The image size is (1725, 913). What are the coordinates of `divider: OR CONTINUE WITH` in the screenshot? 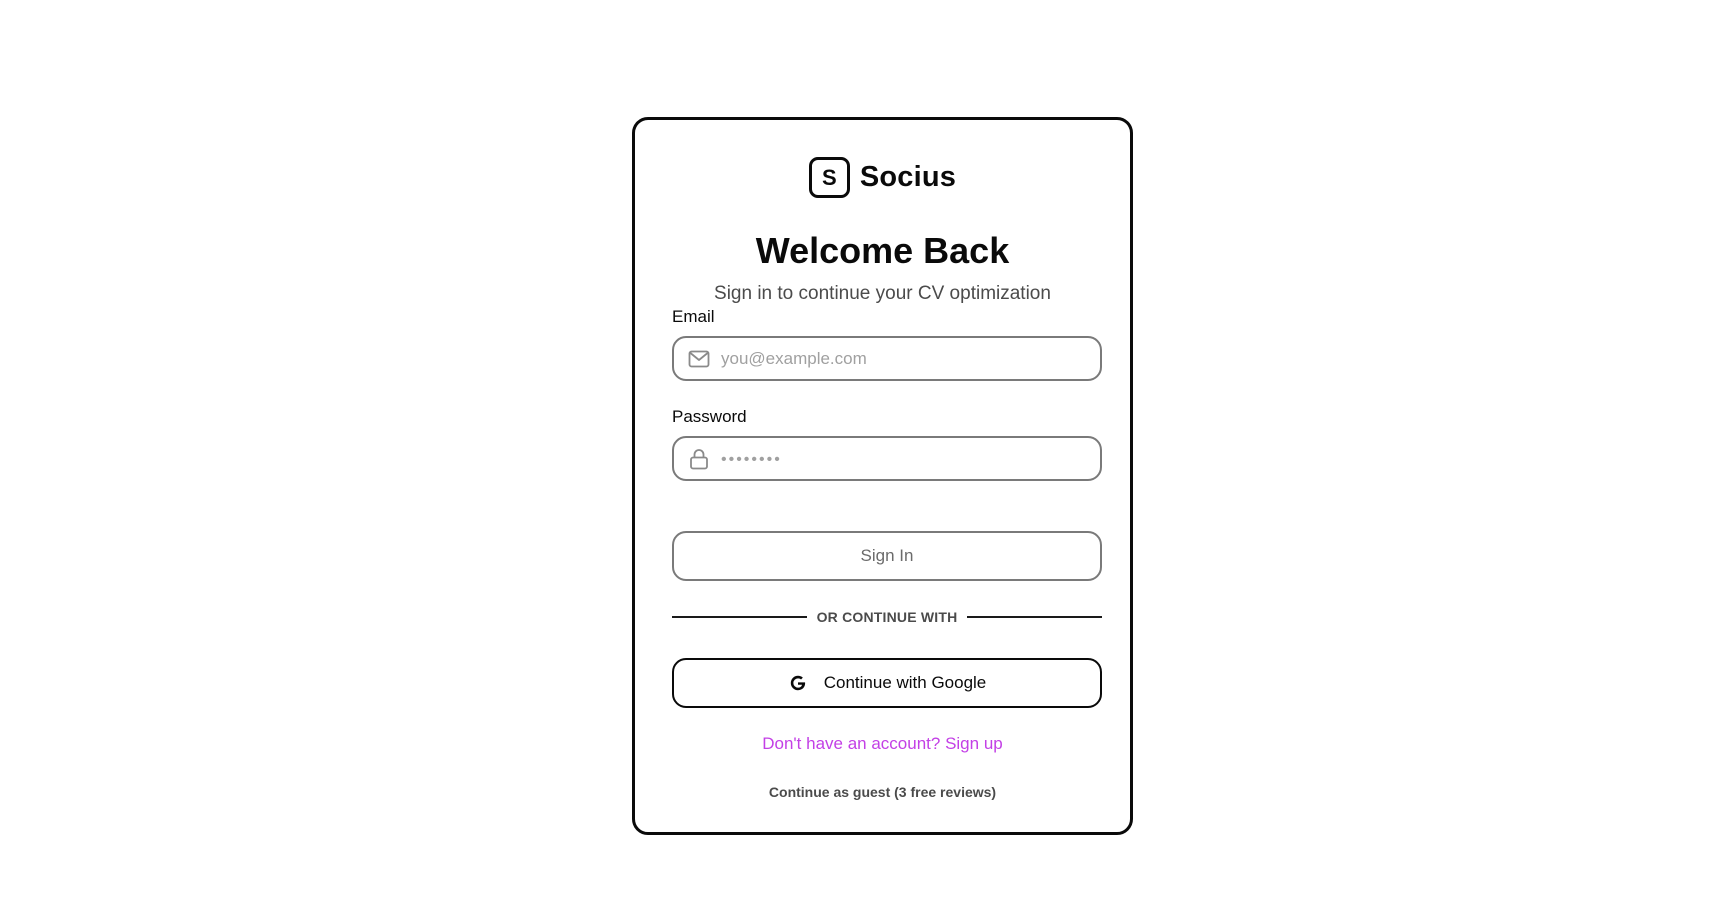 It's located at (887, 617).